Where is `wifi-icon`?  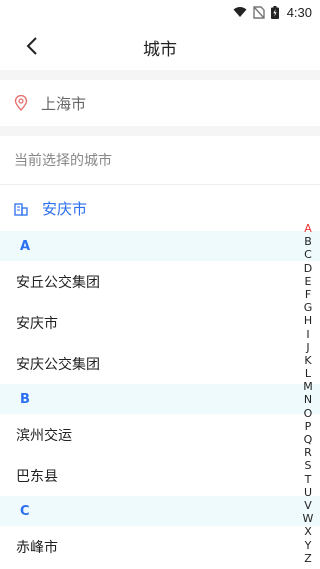
wifi-icon is located at coordinates (240, 12).